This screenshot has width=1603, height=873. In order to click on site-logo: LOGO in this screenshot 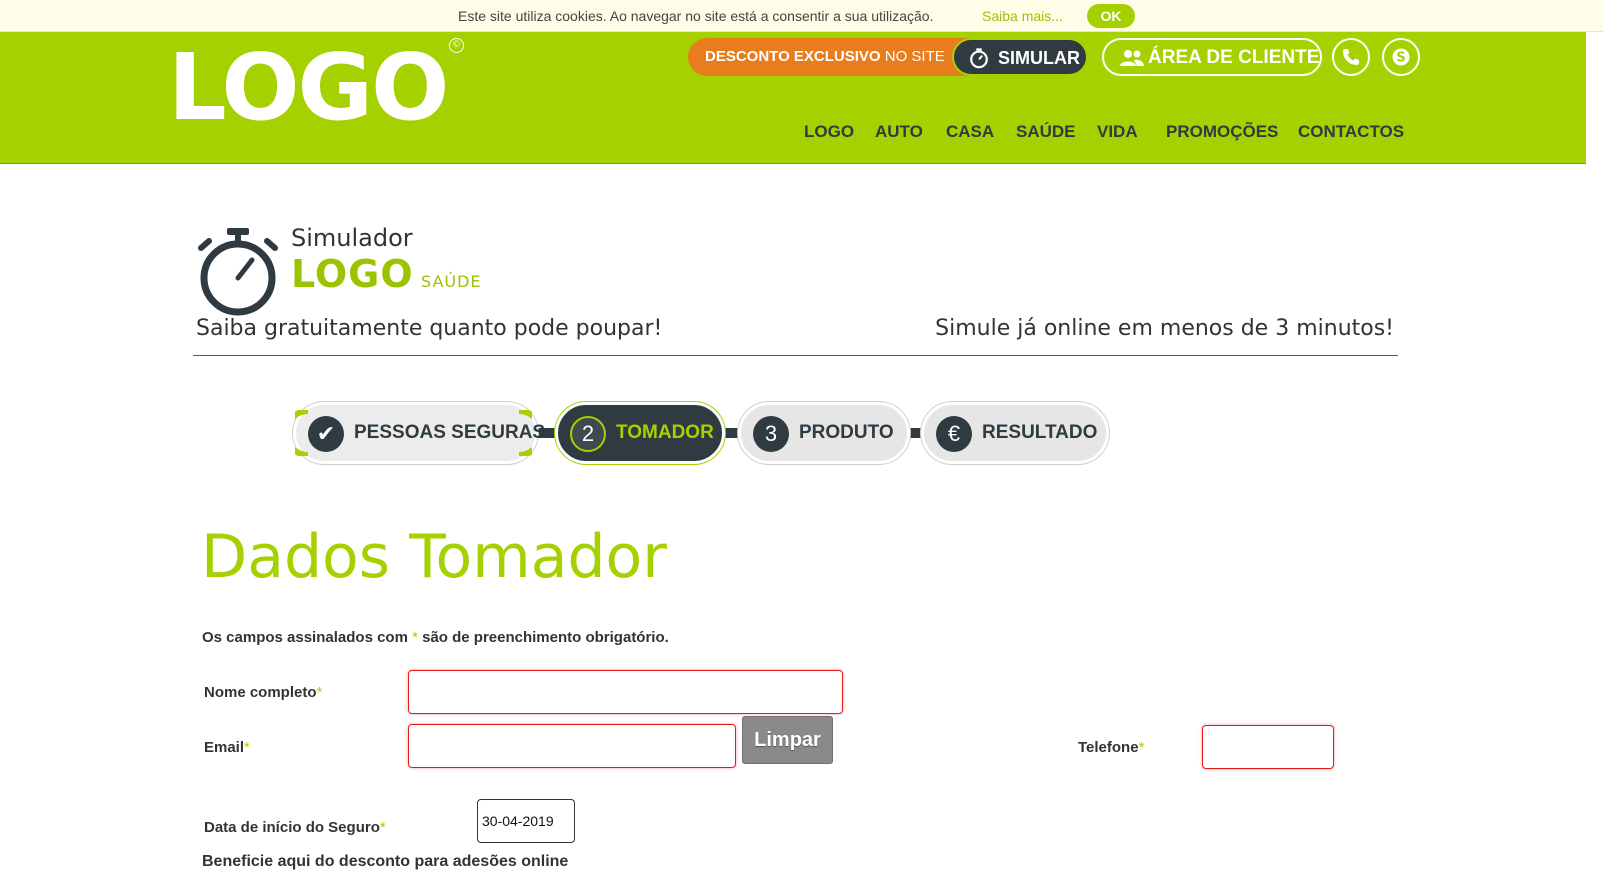, I will do `click(308, 88)`.